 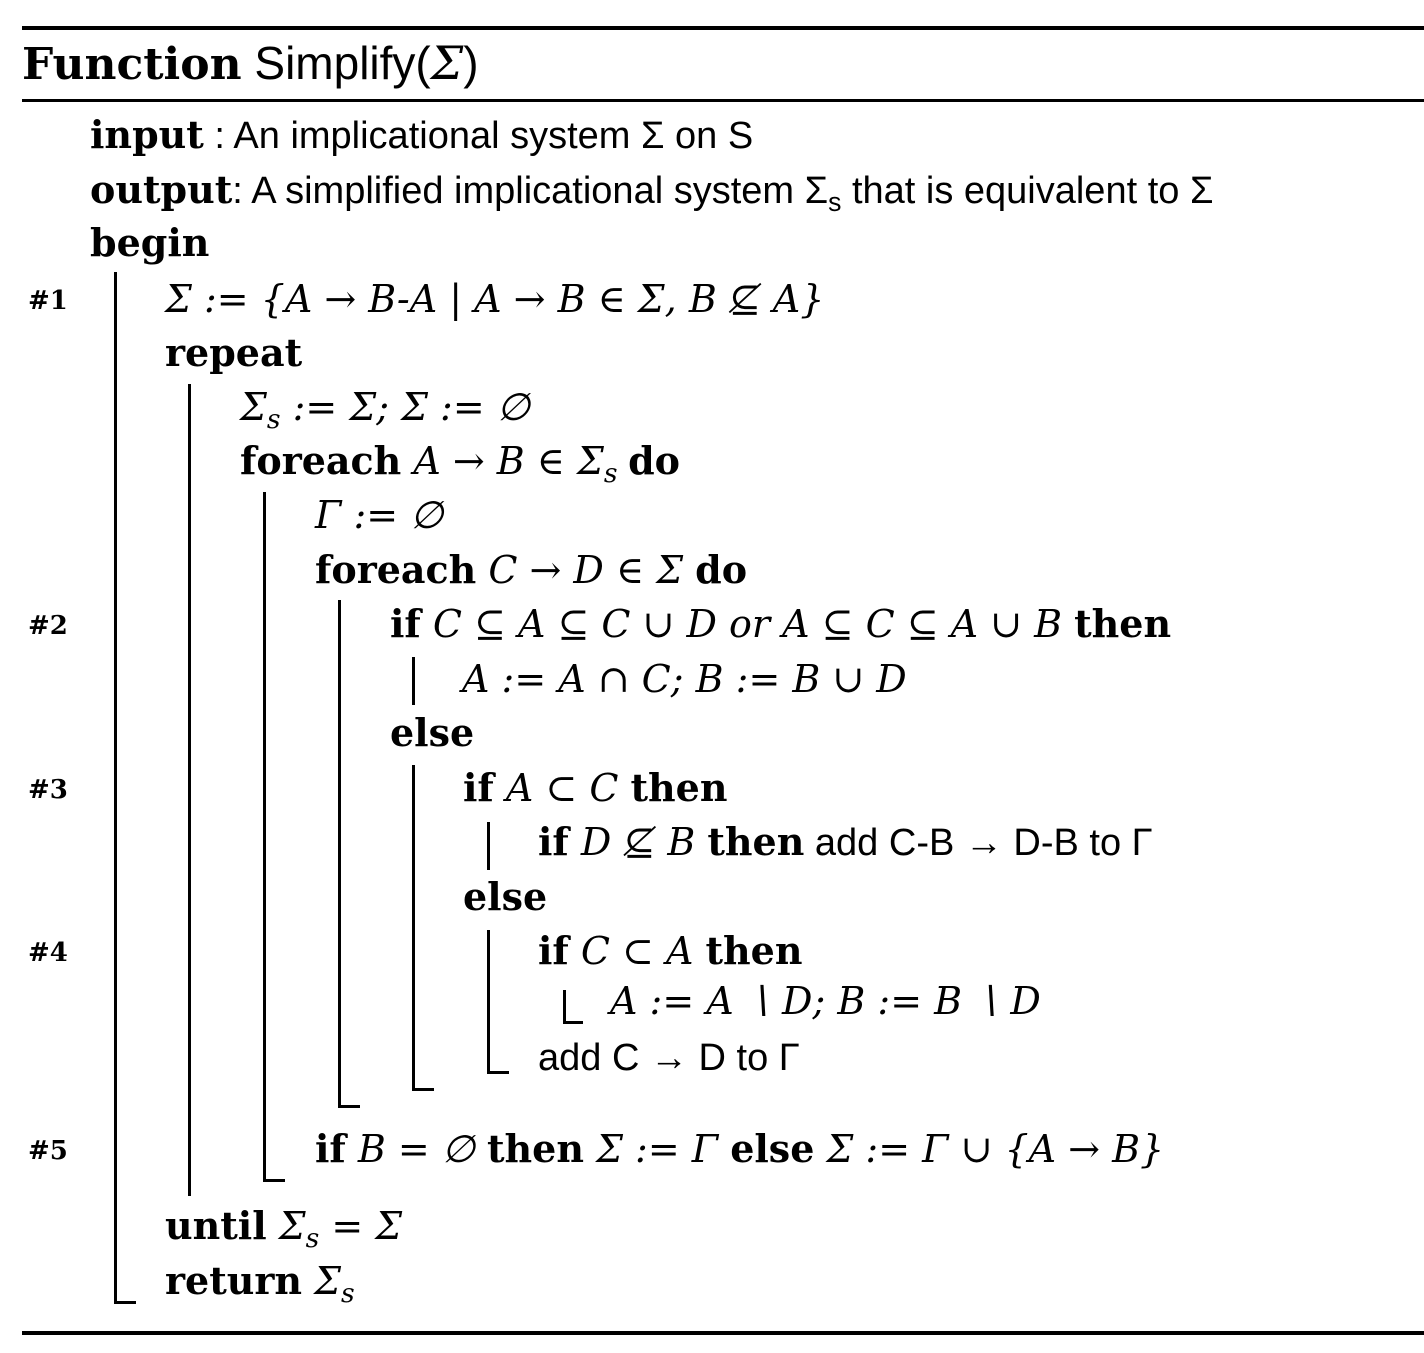 I want to click on gamma-init-line: Γ := ∅, so click(x=379, y=515).